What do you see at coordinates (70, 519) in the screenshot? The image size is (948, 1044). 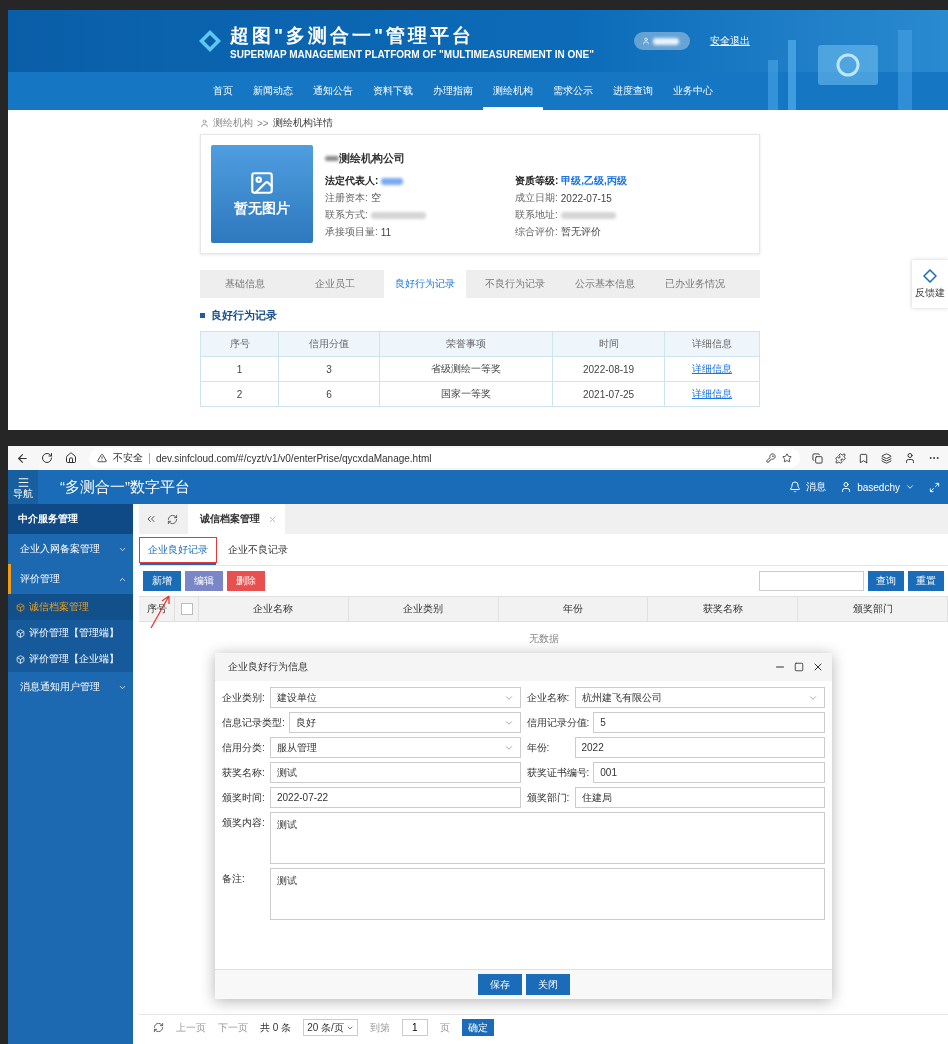 I see `sidebar-header: 中介服务管理` at bounding box center [70, 519].